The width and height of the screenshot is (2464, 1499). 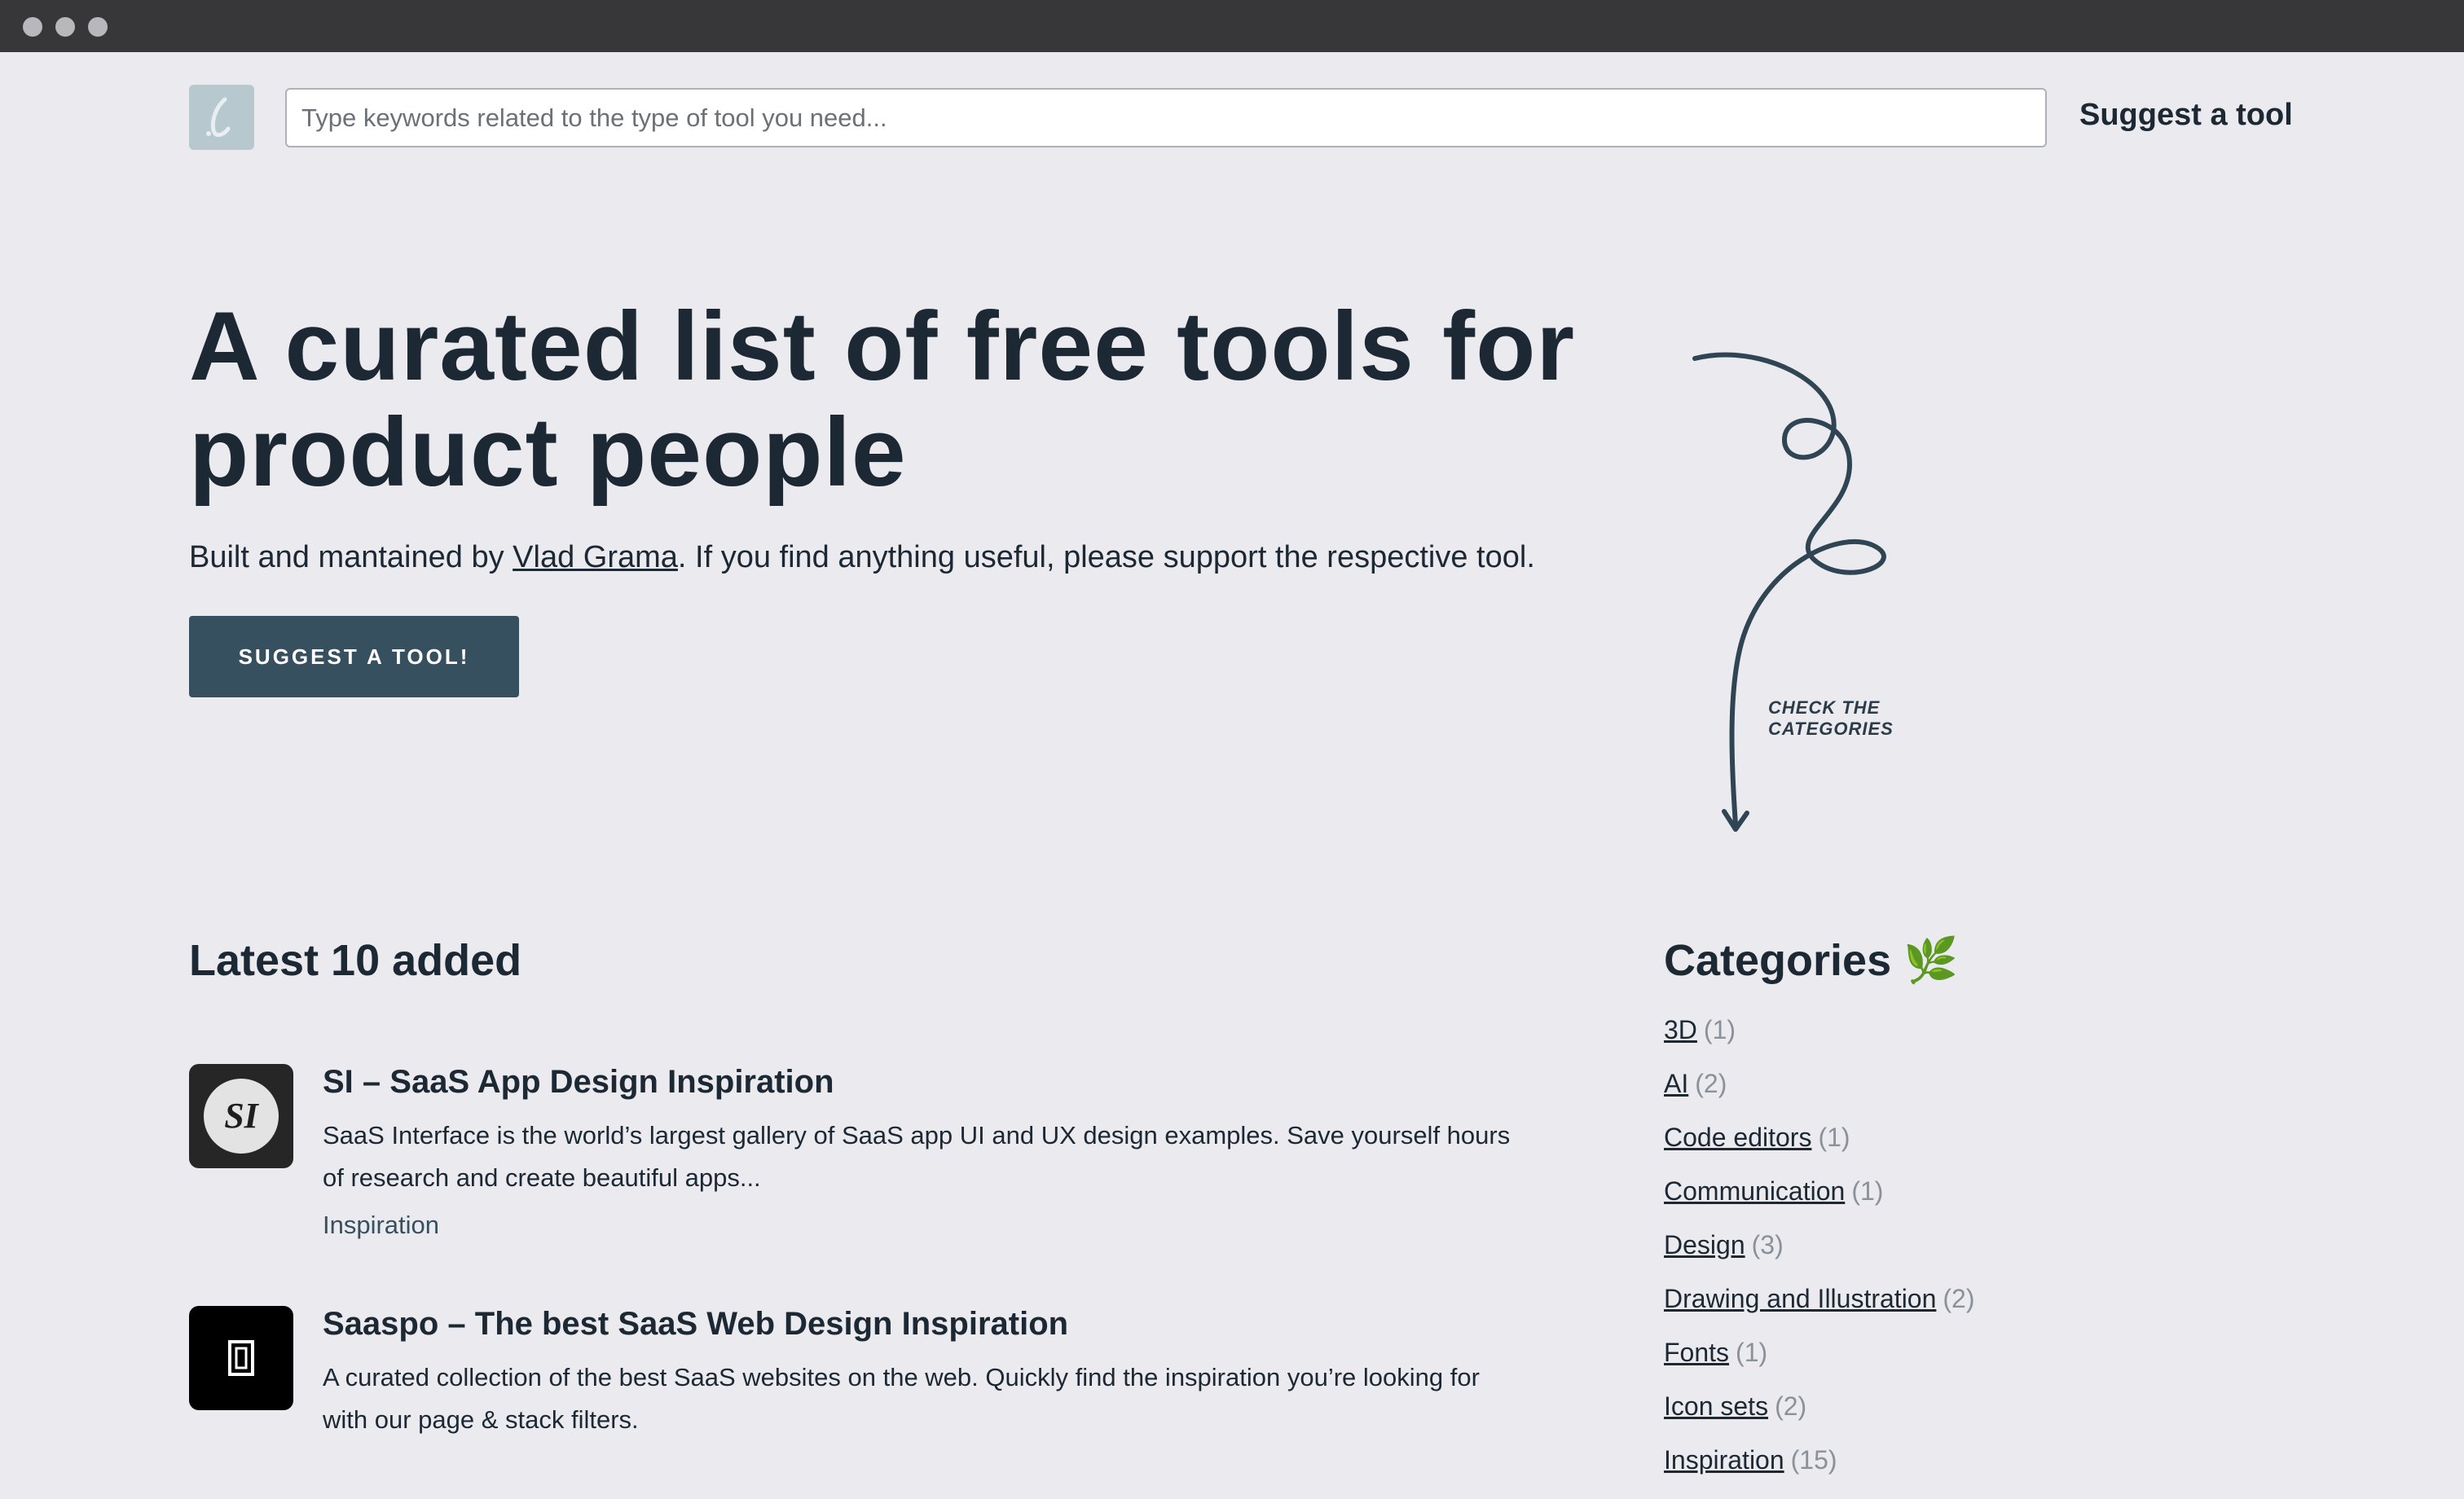 What do you see at coordinates (2186, 115) in the screenshot?
I see `suggest-tool-link: Suggest a tool` at bounding box center [2186, 115].